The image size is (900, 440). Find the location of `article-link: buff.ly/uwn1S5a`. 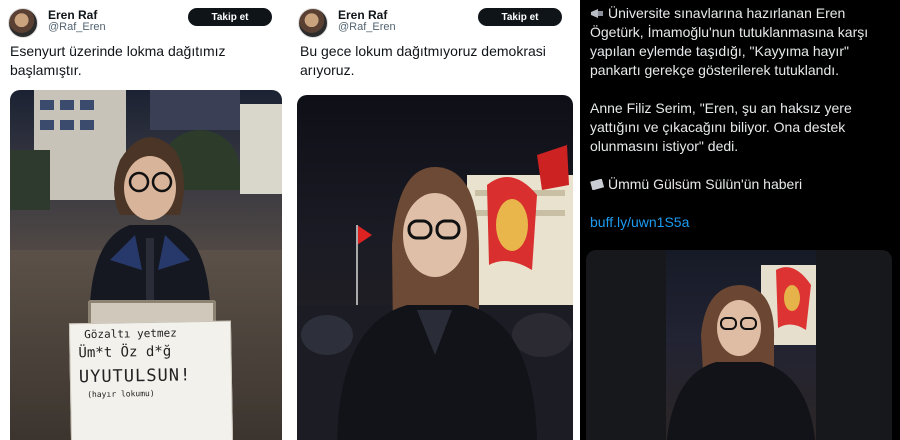

article-link: buff.ly/uwn1S5a is located at coordinates (639, 222).